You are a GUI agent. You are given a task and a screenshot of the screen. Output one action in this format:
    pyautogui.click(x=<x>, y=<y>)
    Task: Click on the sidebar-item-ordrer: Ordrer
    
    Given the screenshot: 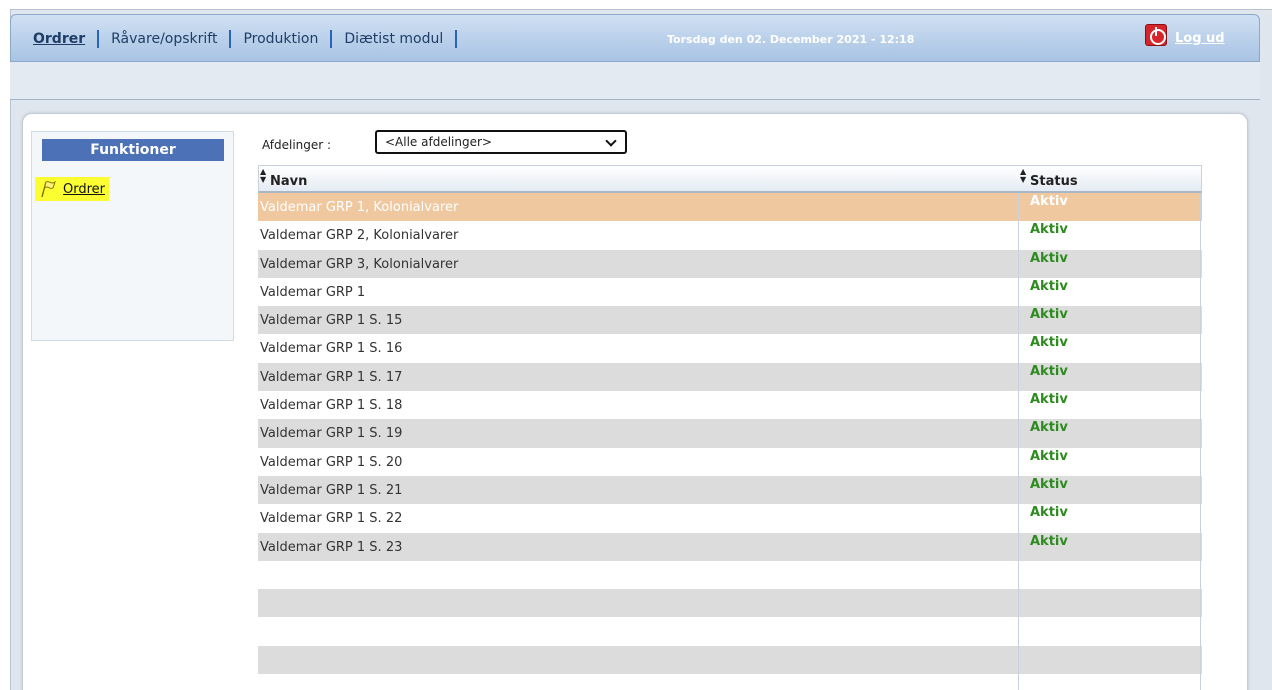 What is the action you would take?
    pyautogui.click(x=72, y=189)
    